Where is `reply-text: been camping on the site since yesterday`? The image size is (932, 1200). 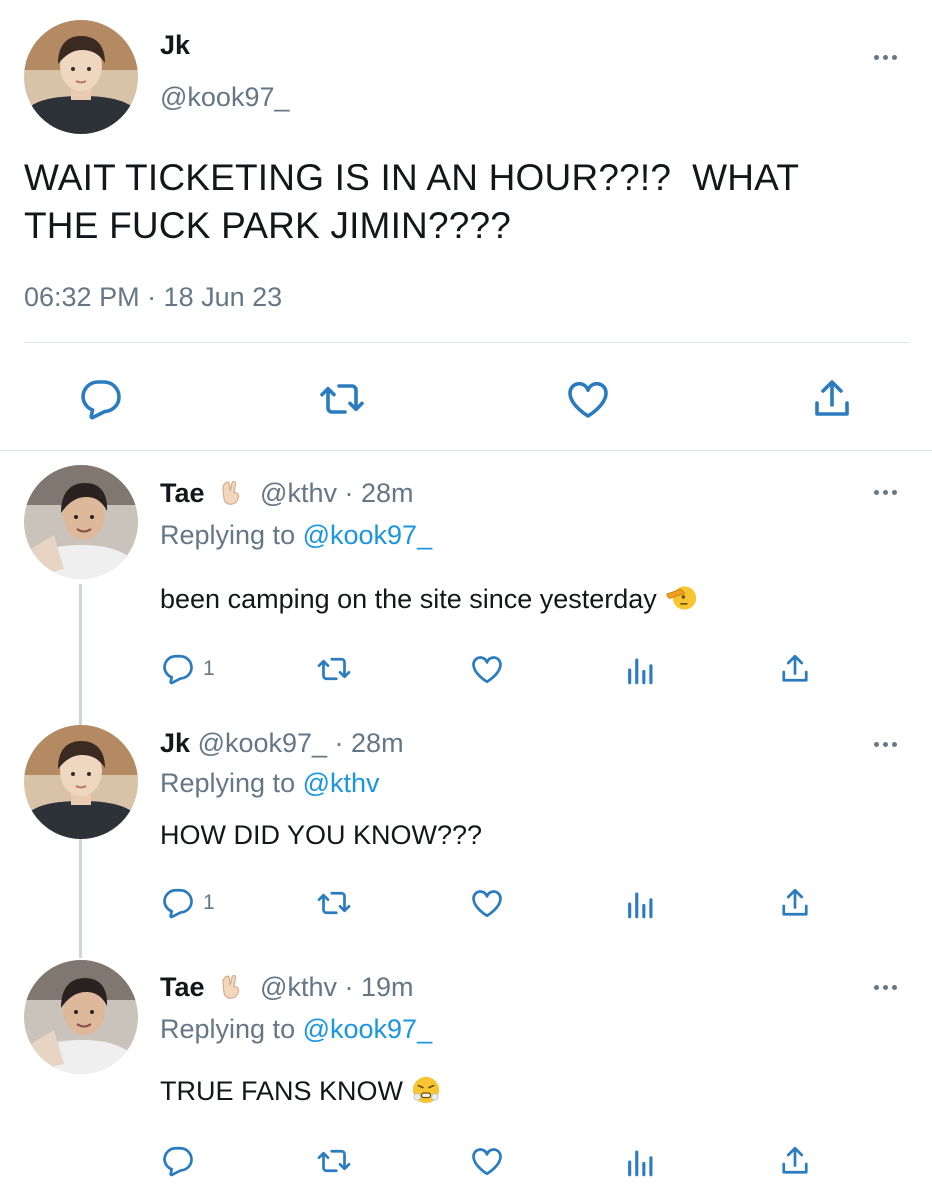 reply-text: been camping on the site since yesterday is located at coordinates (429, 599).